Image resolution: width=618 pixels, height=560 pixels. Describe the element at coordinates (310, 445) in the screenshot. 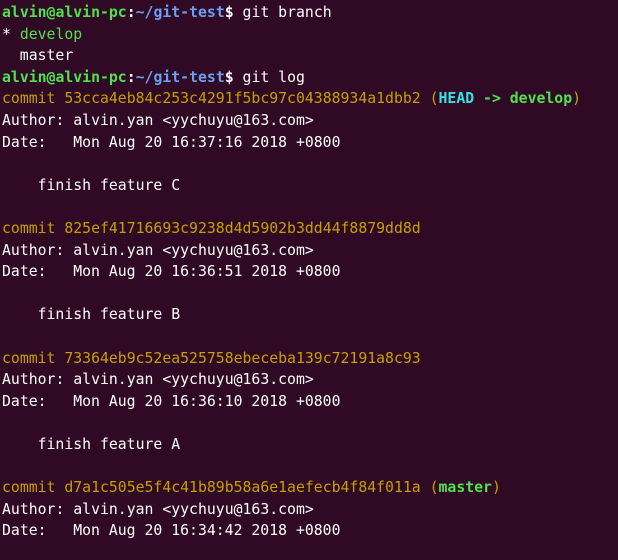

I see `log-message-line: finish feature A` at that location.